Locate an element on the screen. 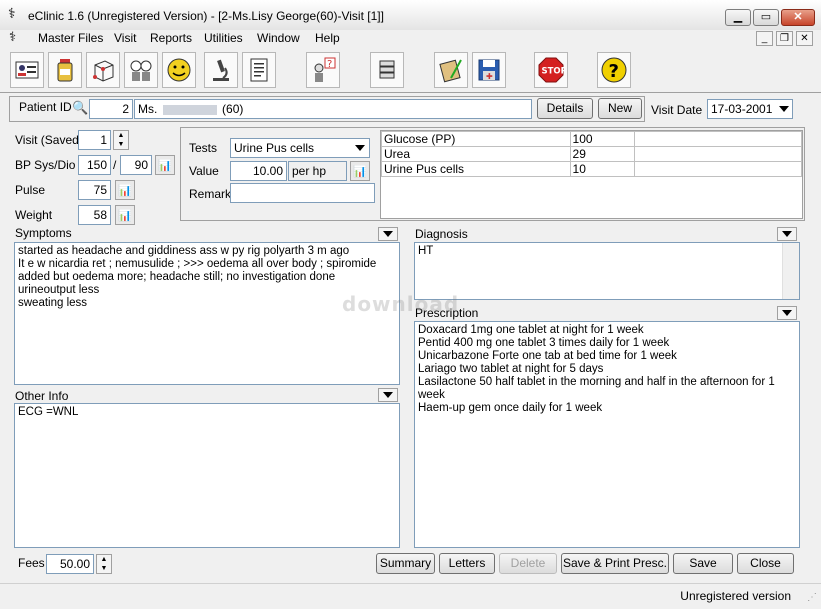 The width and height of the screenshot is (821, 609). toolbar-help-button: ? is located at coordinates (614, 70).